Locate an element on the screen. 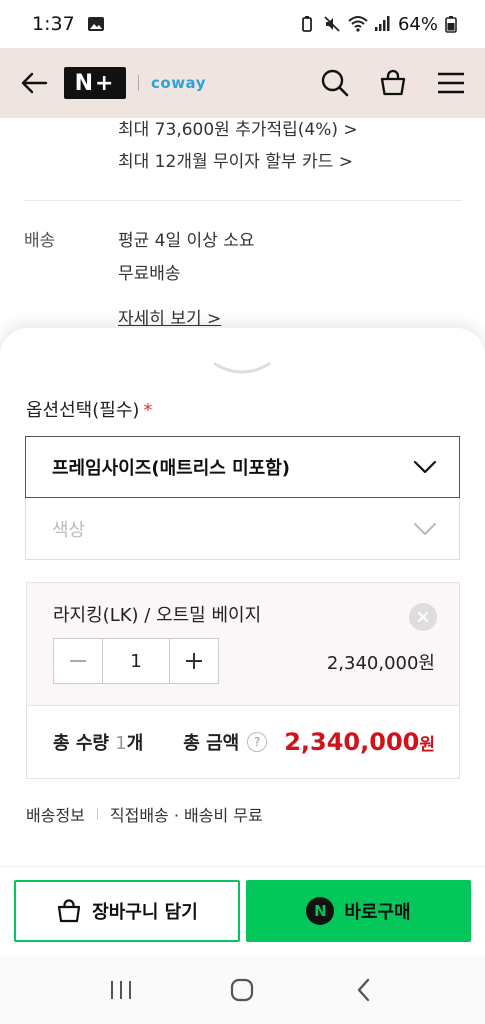 The width and height of the screenshot is (485, 1024). delivery-details-link: 자세히 보기 > is located at coordinates (169, 316).